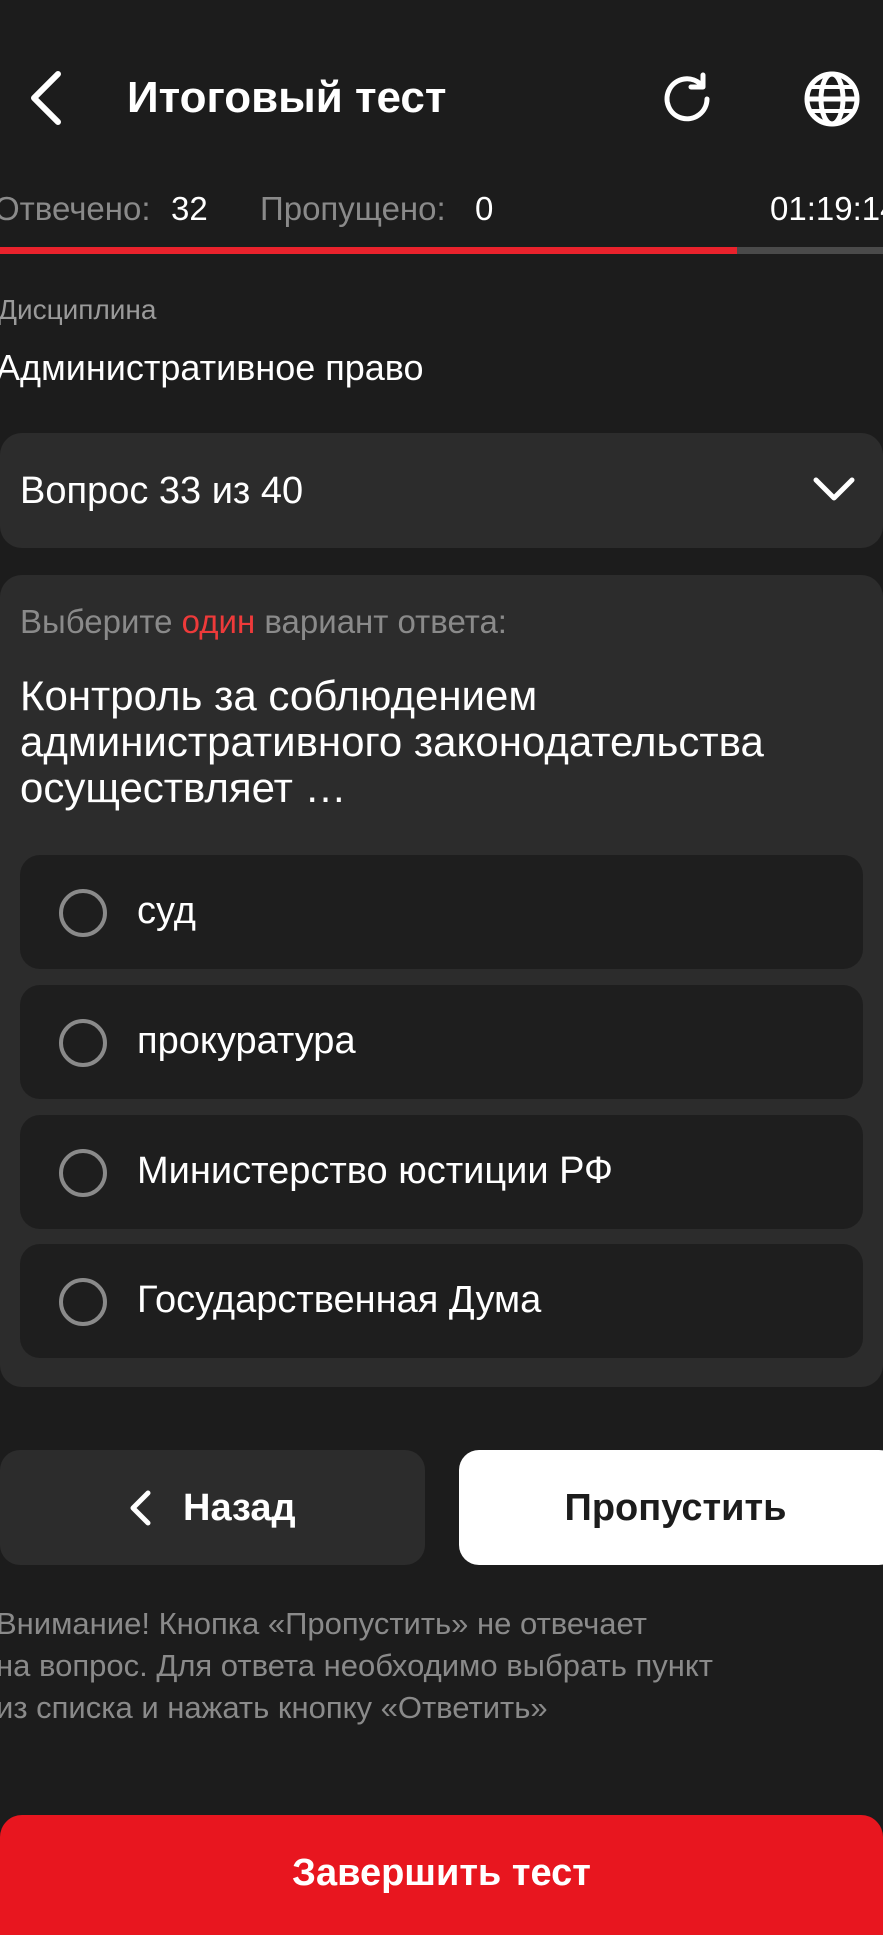 This screenshot has height=1935, width=883. What do you see at coordinates (75, 208) in the screenshot?
I see `answered-label: Отвечено:` at bounding box center [75, 208].